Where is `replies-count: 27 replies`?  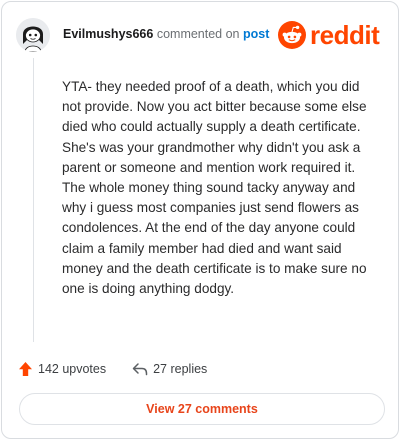 replies-count: 27 replies is located at coordinates (180, 369).